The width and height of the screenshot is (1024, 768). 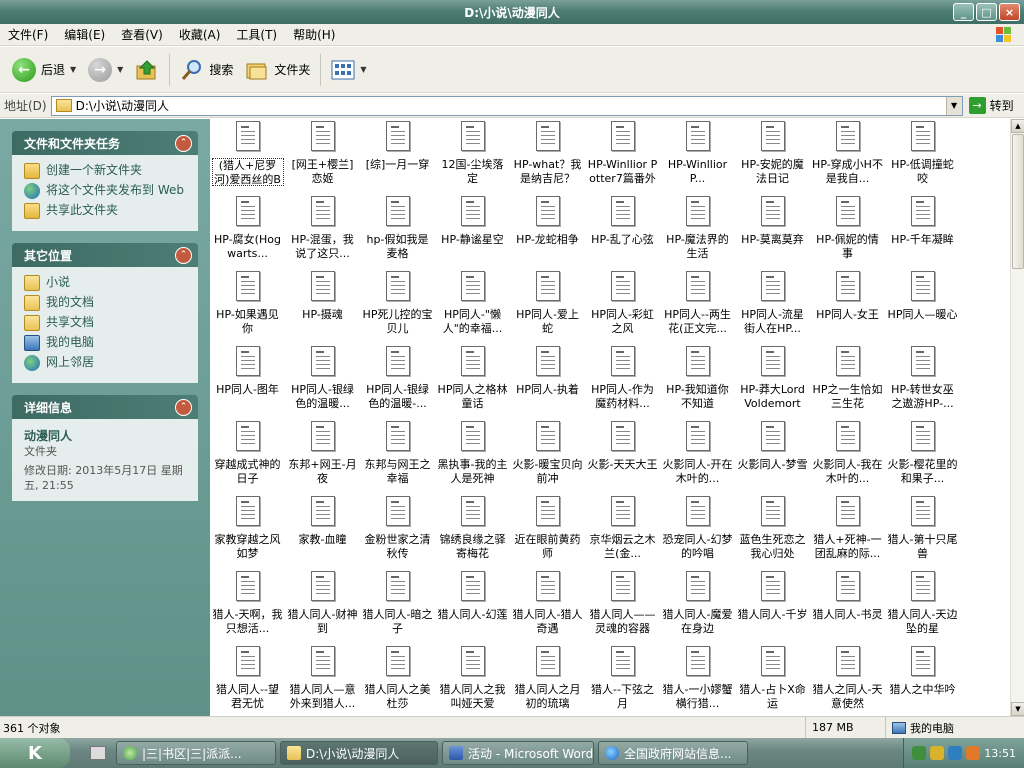 I want to click on file-item: HP同人-彩虹之风, so click(x=622, y=306).